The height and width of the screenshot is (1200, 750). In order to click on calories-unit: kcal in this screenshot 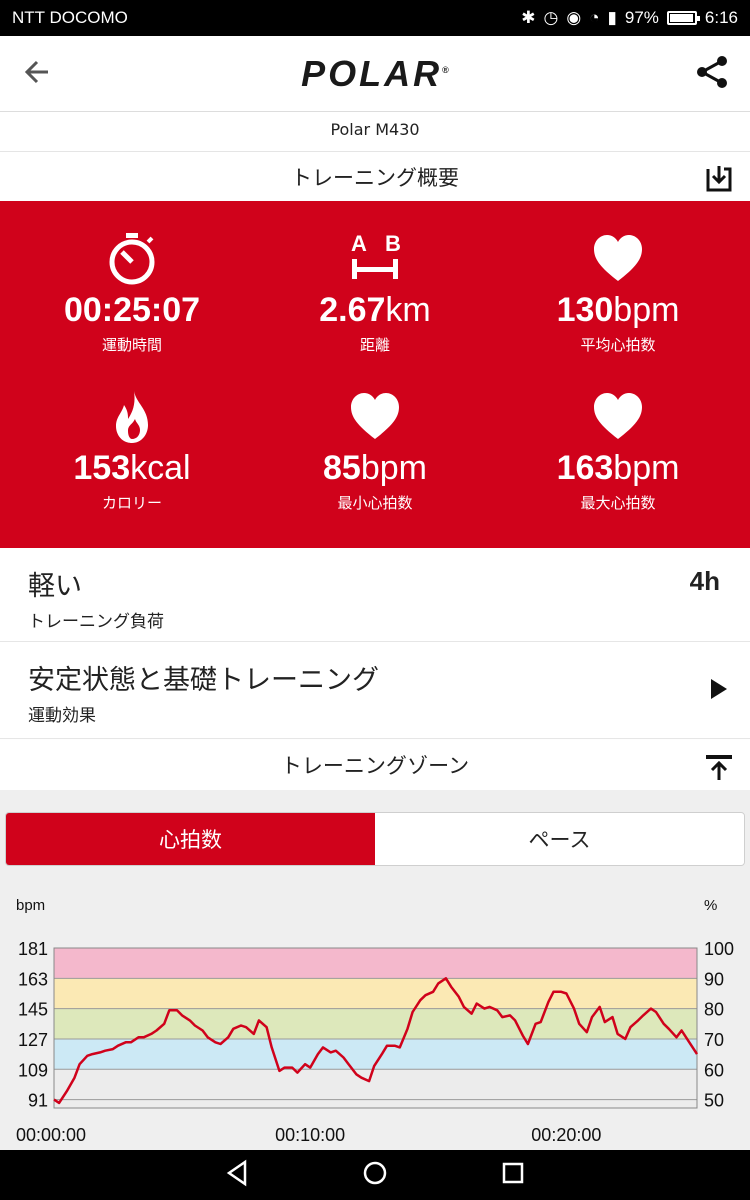, I will do `click(160, 468)`.